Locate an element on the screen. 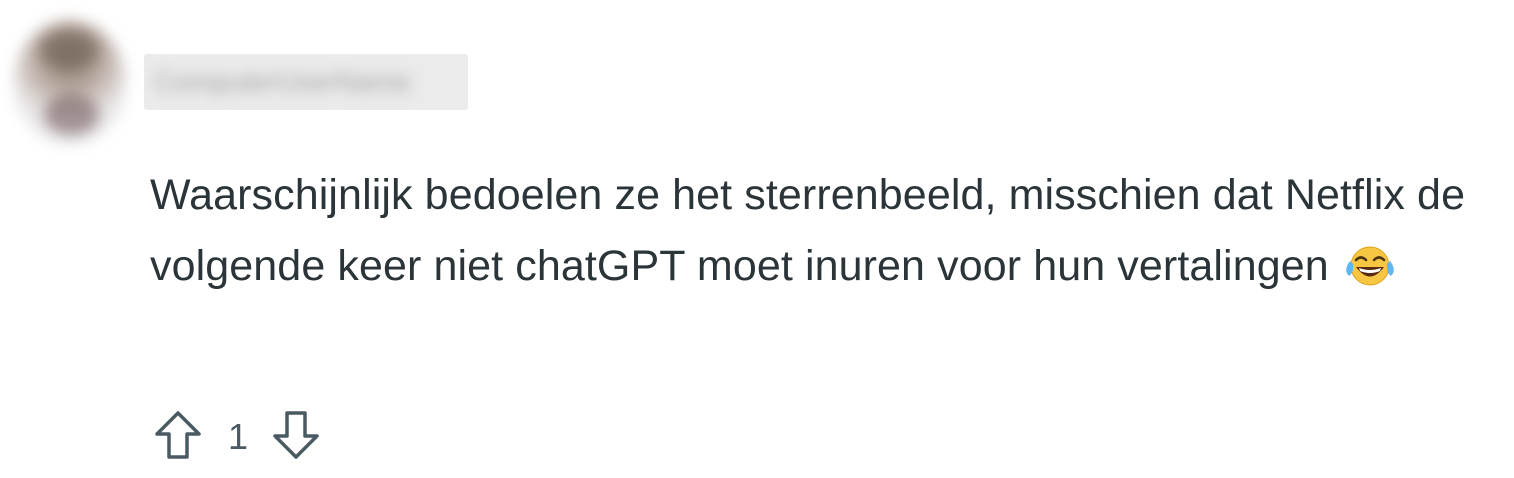 This screenshot has height=478, width=1514. arrow-up-outline-icon is located at coordinates (178, 437).